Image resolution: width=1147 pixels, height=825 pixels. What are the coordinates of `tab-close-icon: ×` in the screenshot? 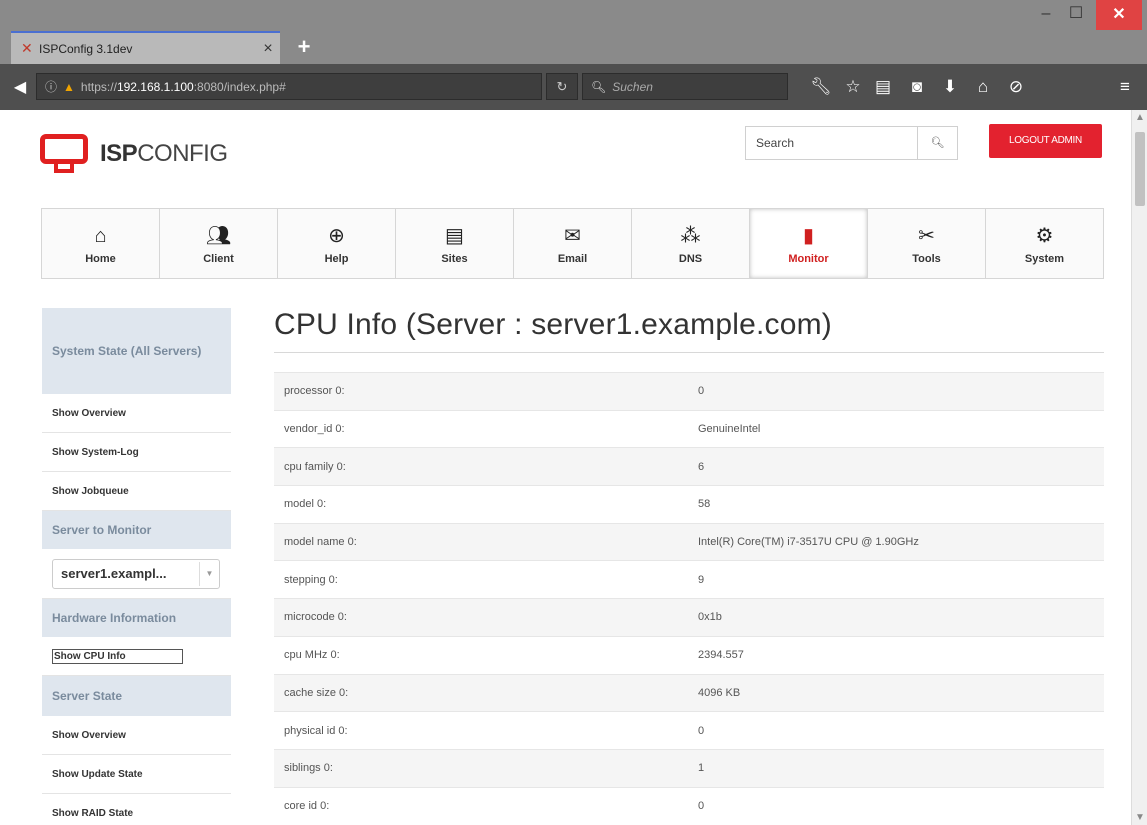 It's located at (268, 49).